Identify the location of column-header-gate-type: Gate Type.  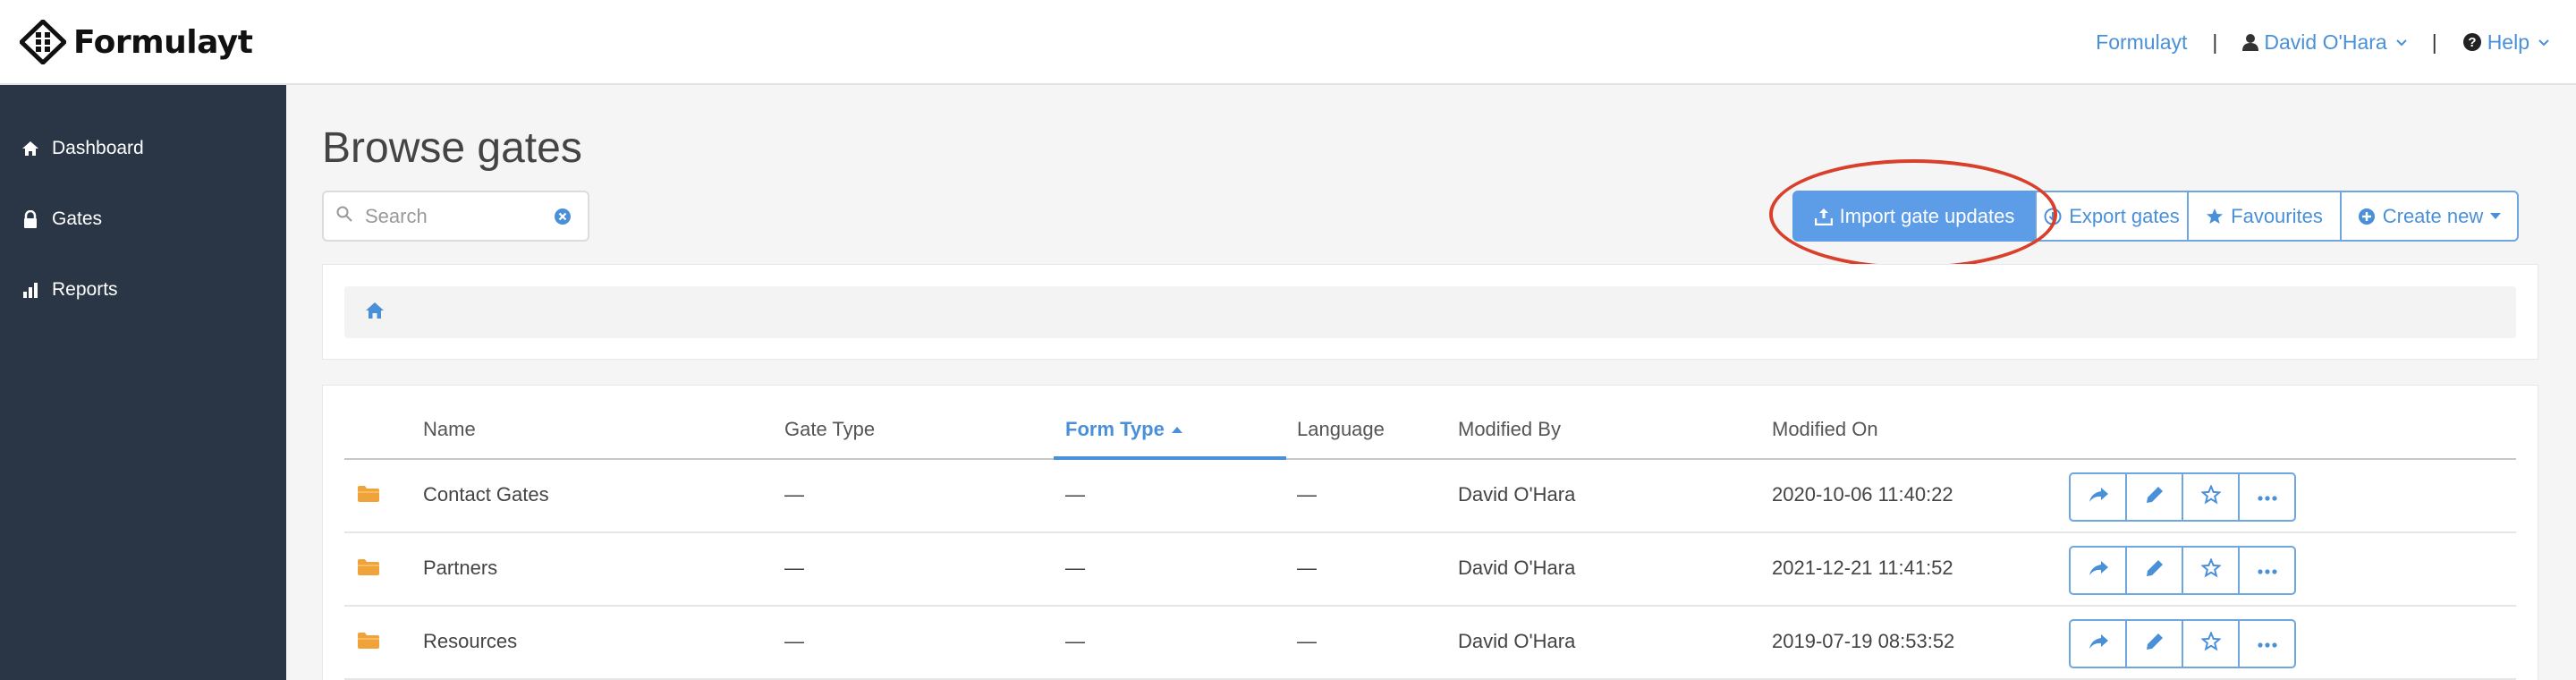
(829, 430).